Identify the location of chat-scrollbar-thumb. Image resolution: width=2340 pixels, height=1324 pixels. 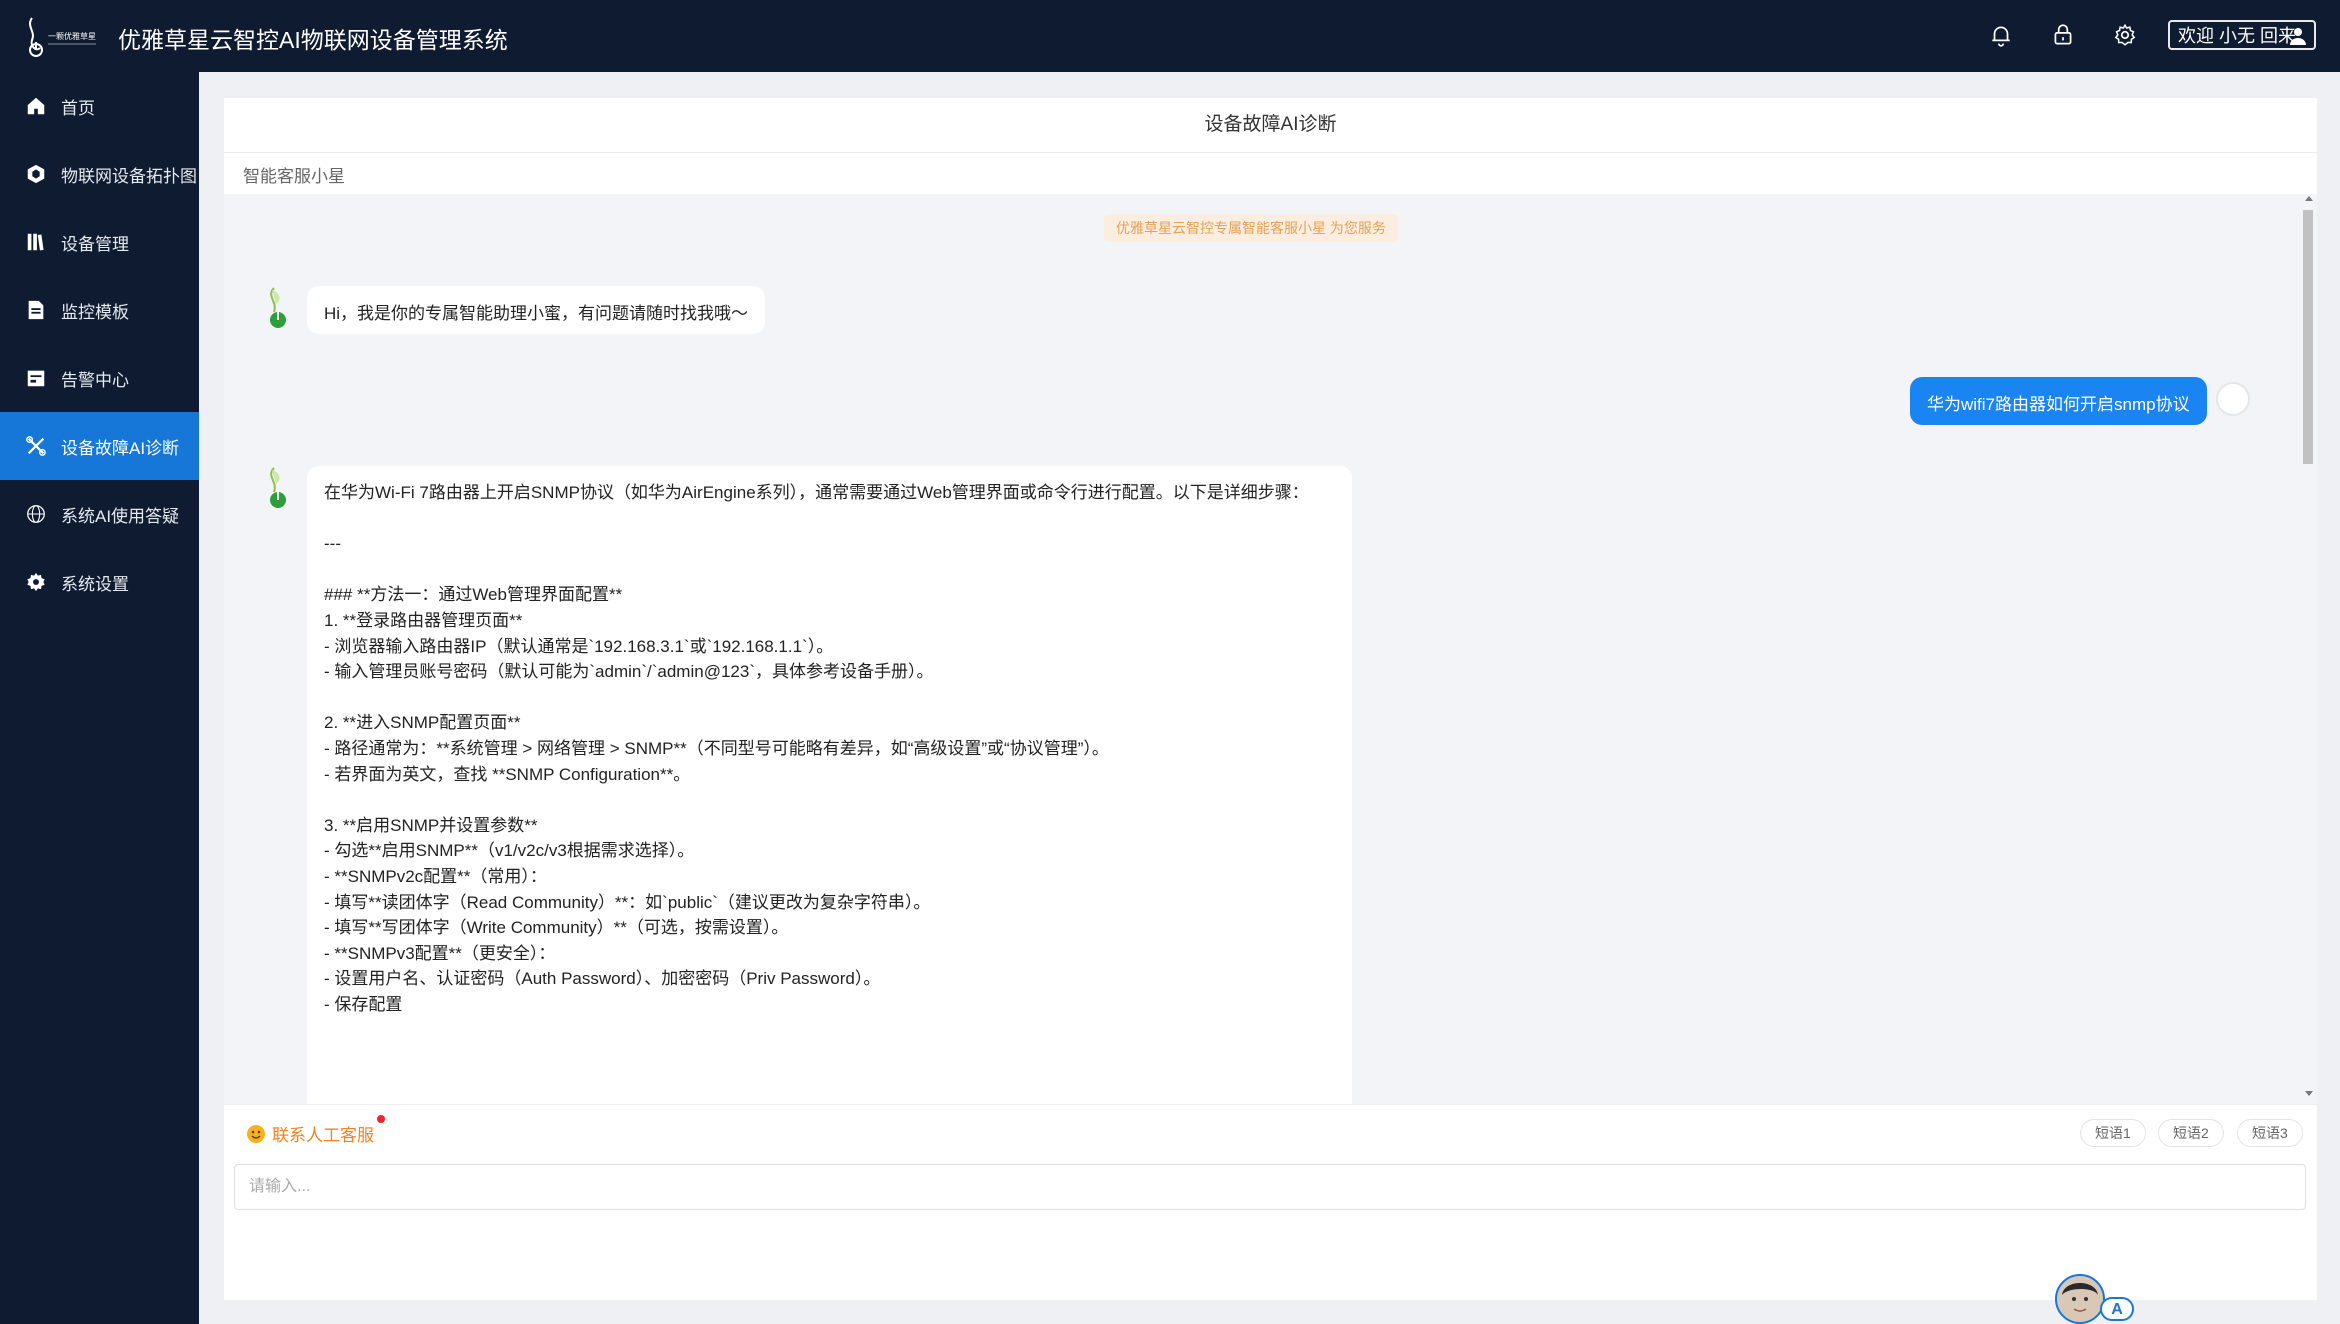
(2308, 337).